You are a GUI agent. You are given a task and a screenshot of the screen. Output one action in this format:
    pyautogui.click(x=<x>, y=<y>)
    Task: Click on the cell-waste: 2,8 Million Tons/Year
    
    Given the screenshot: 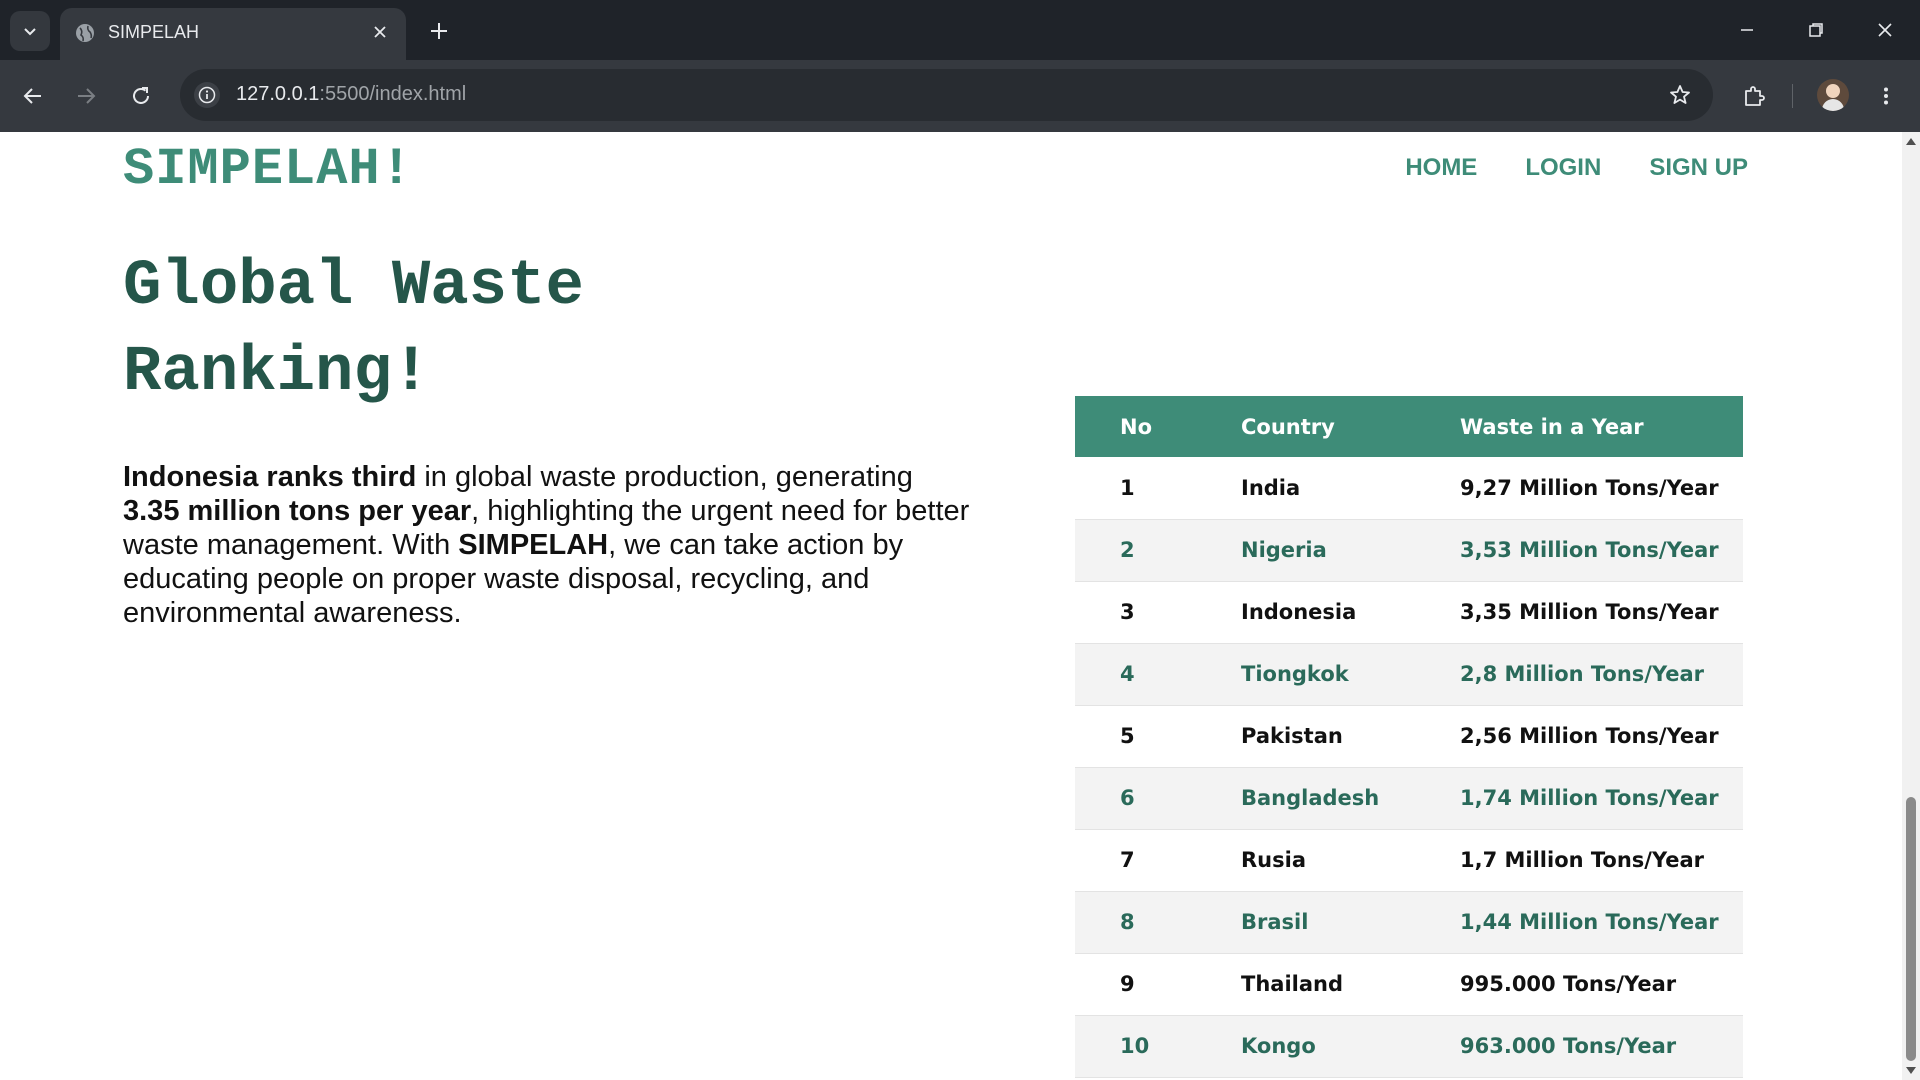 What is the action you would take?
    pyautogui.click(x=1601, y=674)
    